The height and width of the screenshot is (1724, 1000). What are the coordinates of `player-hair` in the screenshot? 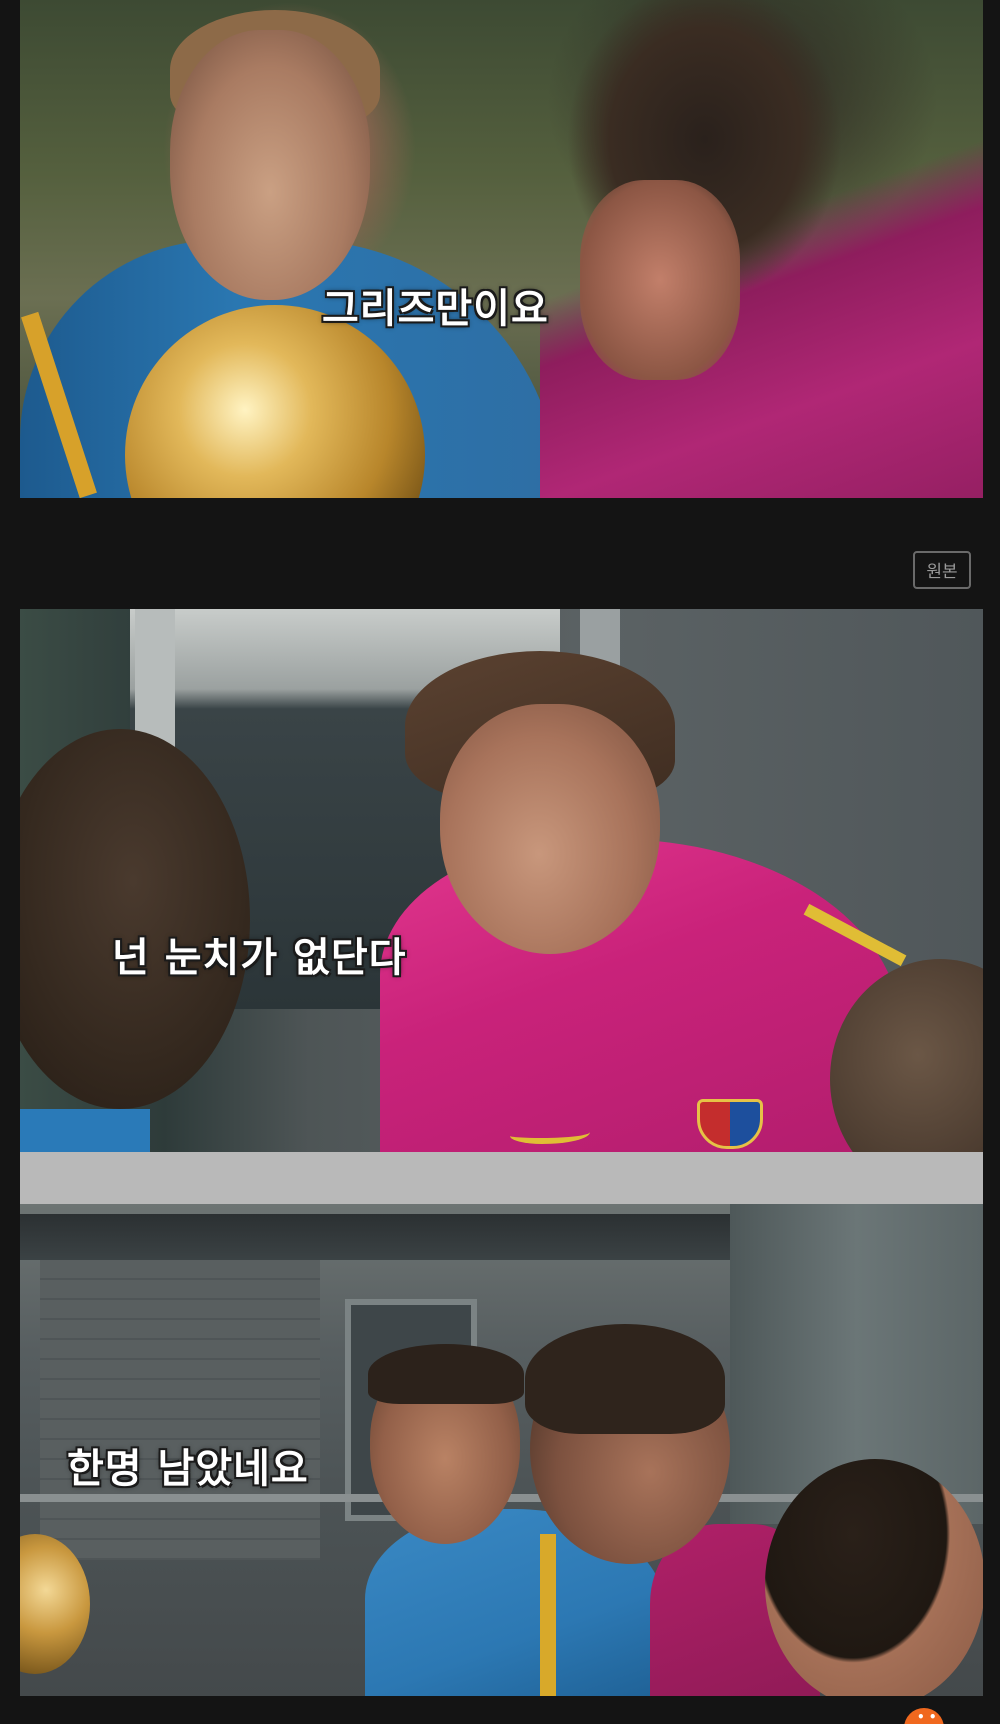 It's located at (625, 1379).